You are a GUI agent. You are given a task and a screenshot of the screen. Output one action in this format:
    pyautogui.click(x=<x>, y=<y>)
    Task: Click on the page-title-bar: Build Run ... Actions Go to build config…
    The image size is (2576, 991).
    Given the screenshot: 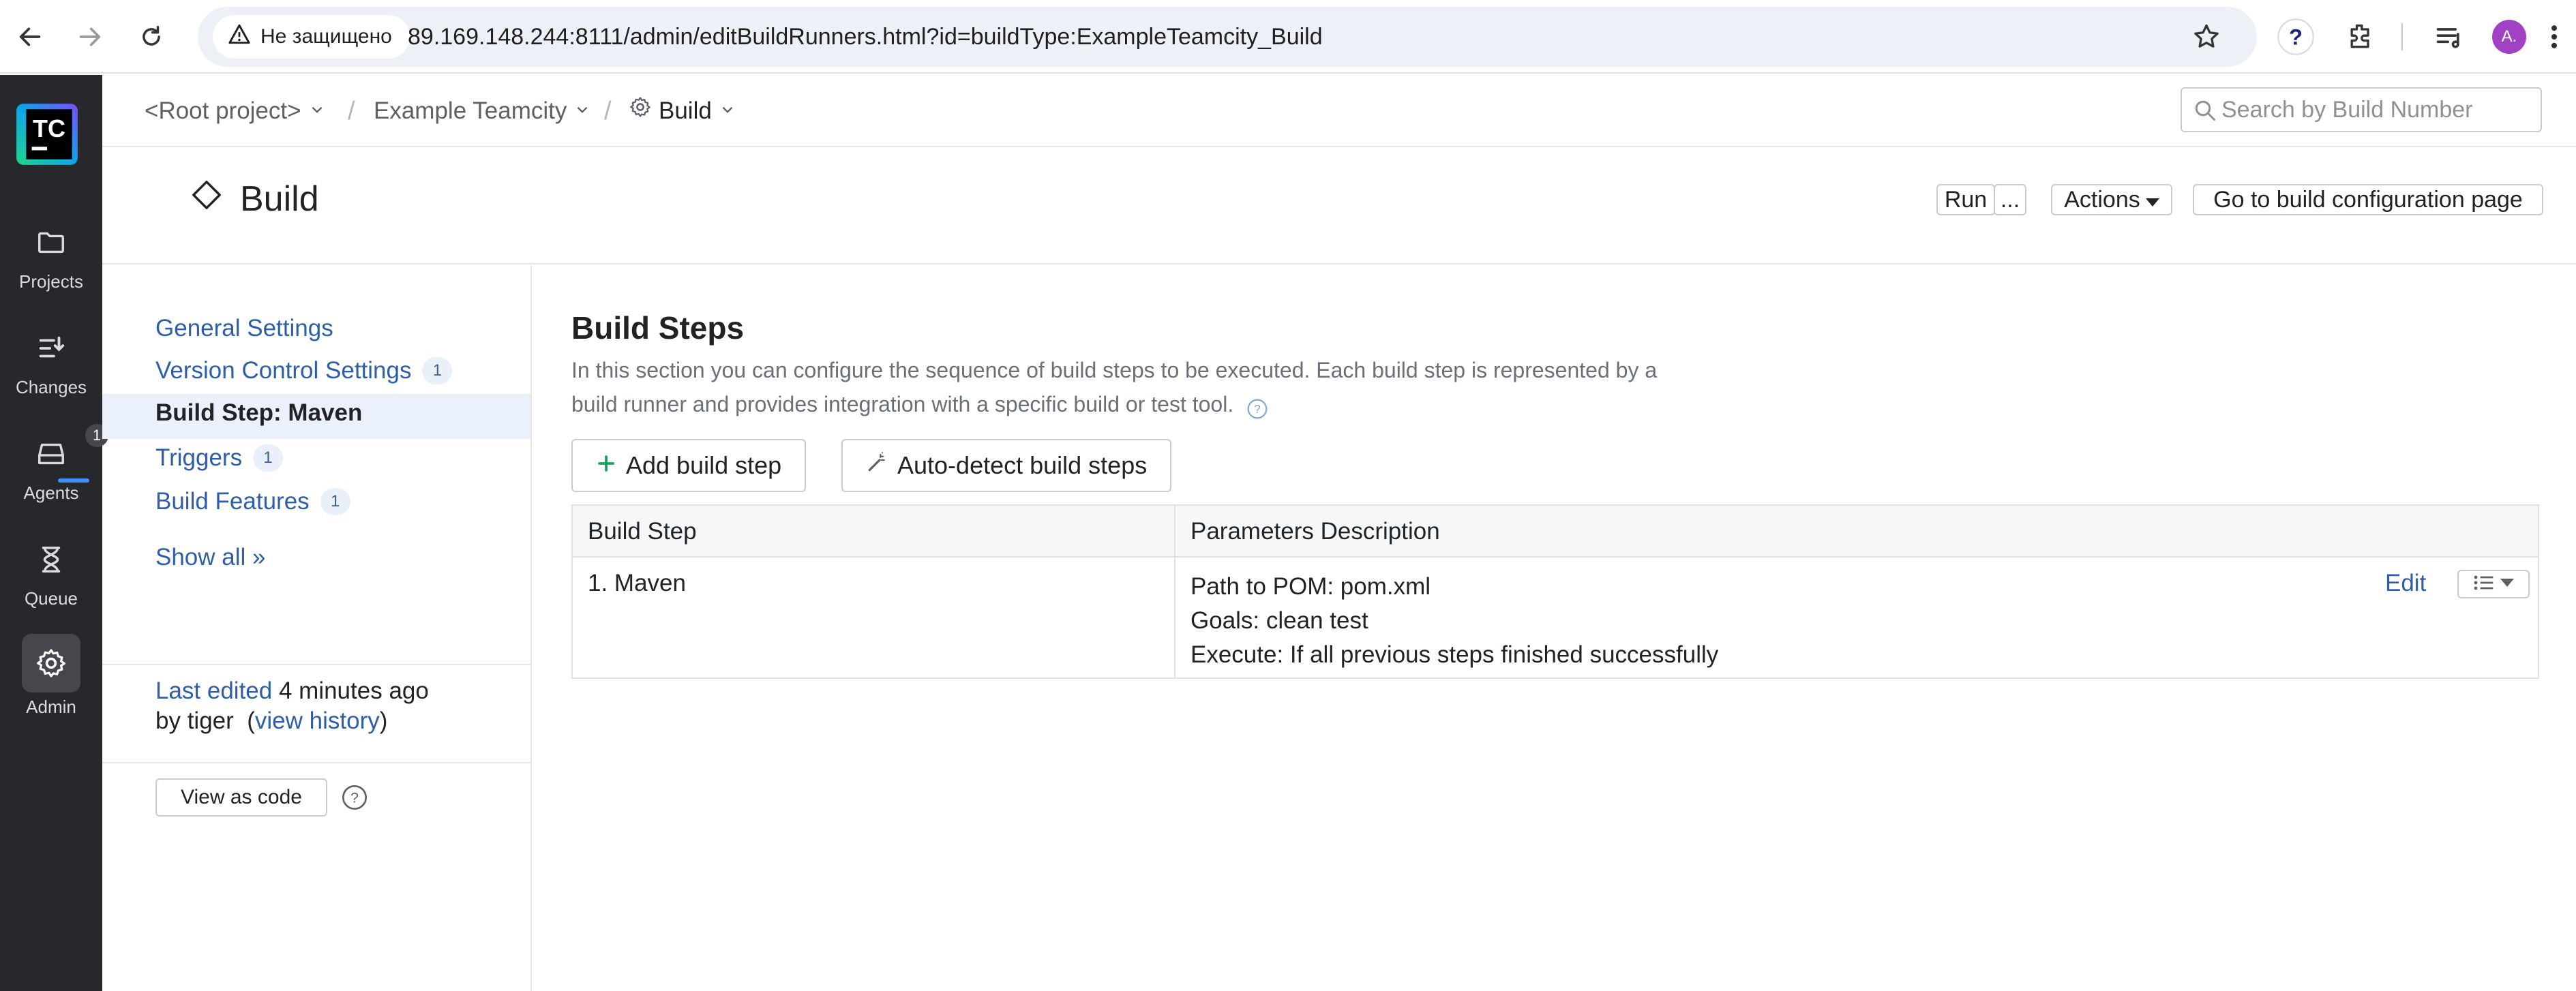 What is the action you would take?
    pyautogui.click(x=1339, y=207)
    